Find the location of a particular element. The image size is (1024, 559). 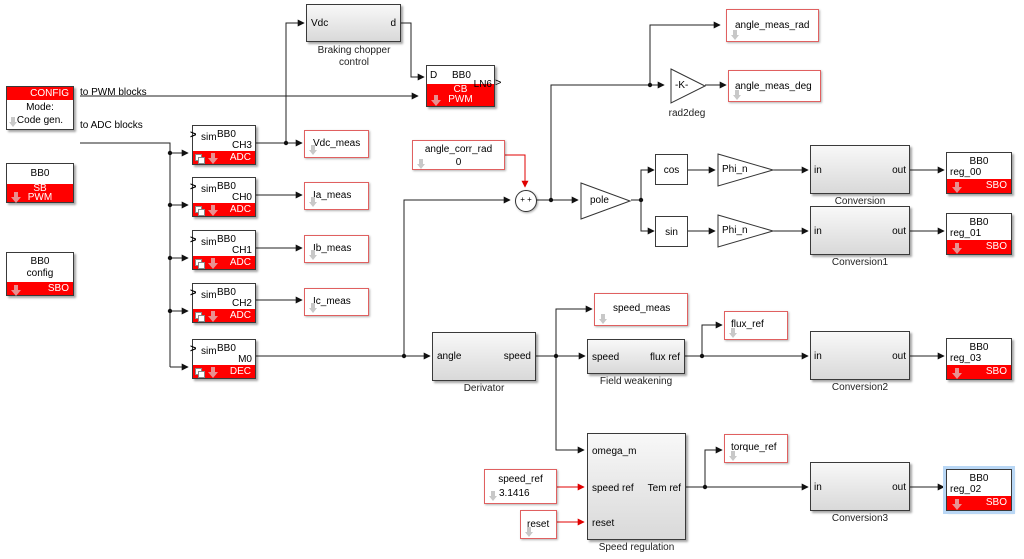

chopper-out-port: d is located at coordinates (393, 23).